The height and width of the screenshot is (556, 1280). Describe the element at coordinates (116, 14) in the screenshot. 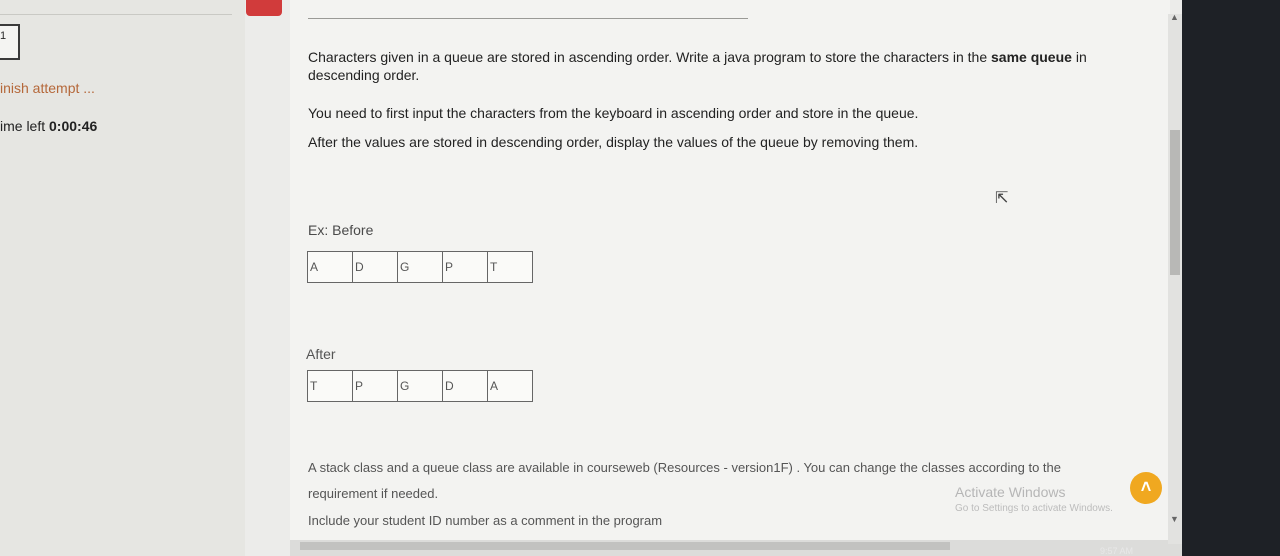

I see `sidebar-divider` at that location.